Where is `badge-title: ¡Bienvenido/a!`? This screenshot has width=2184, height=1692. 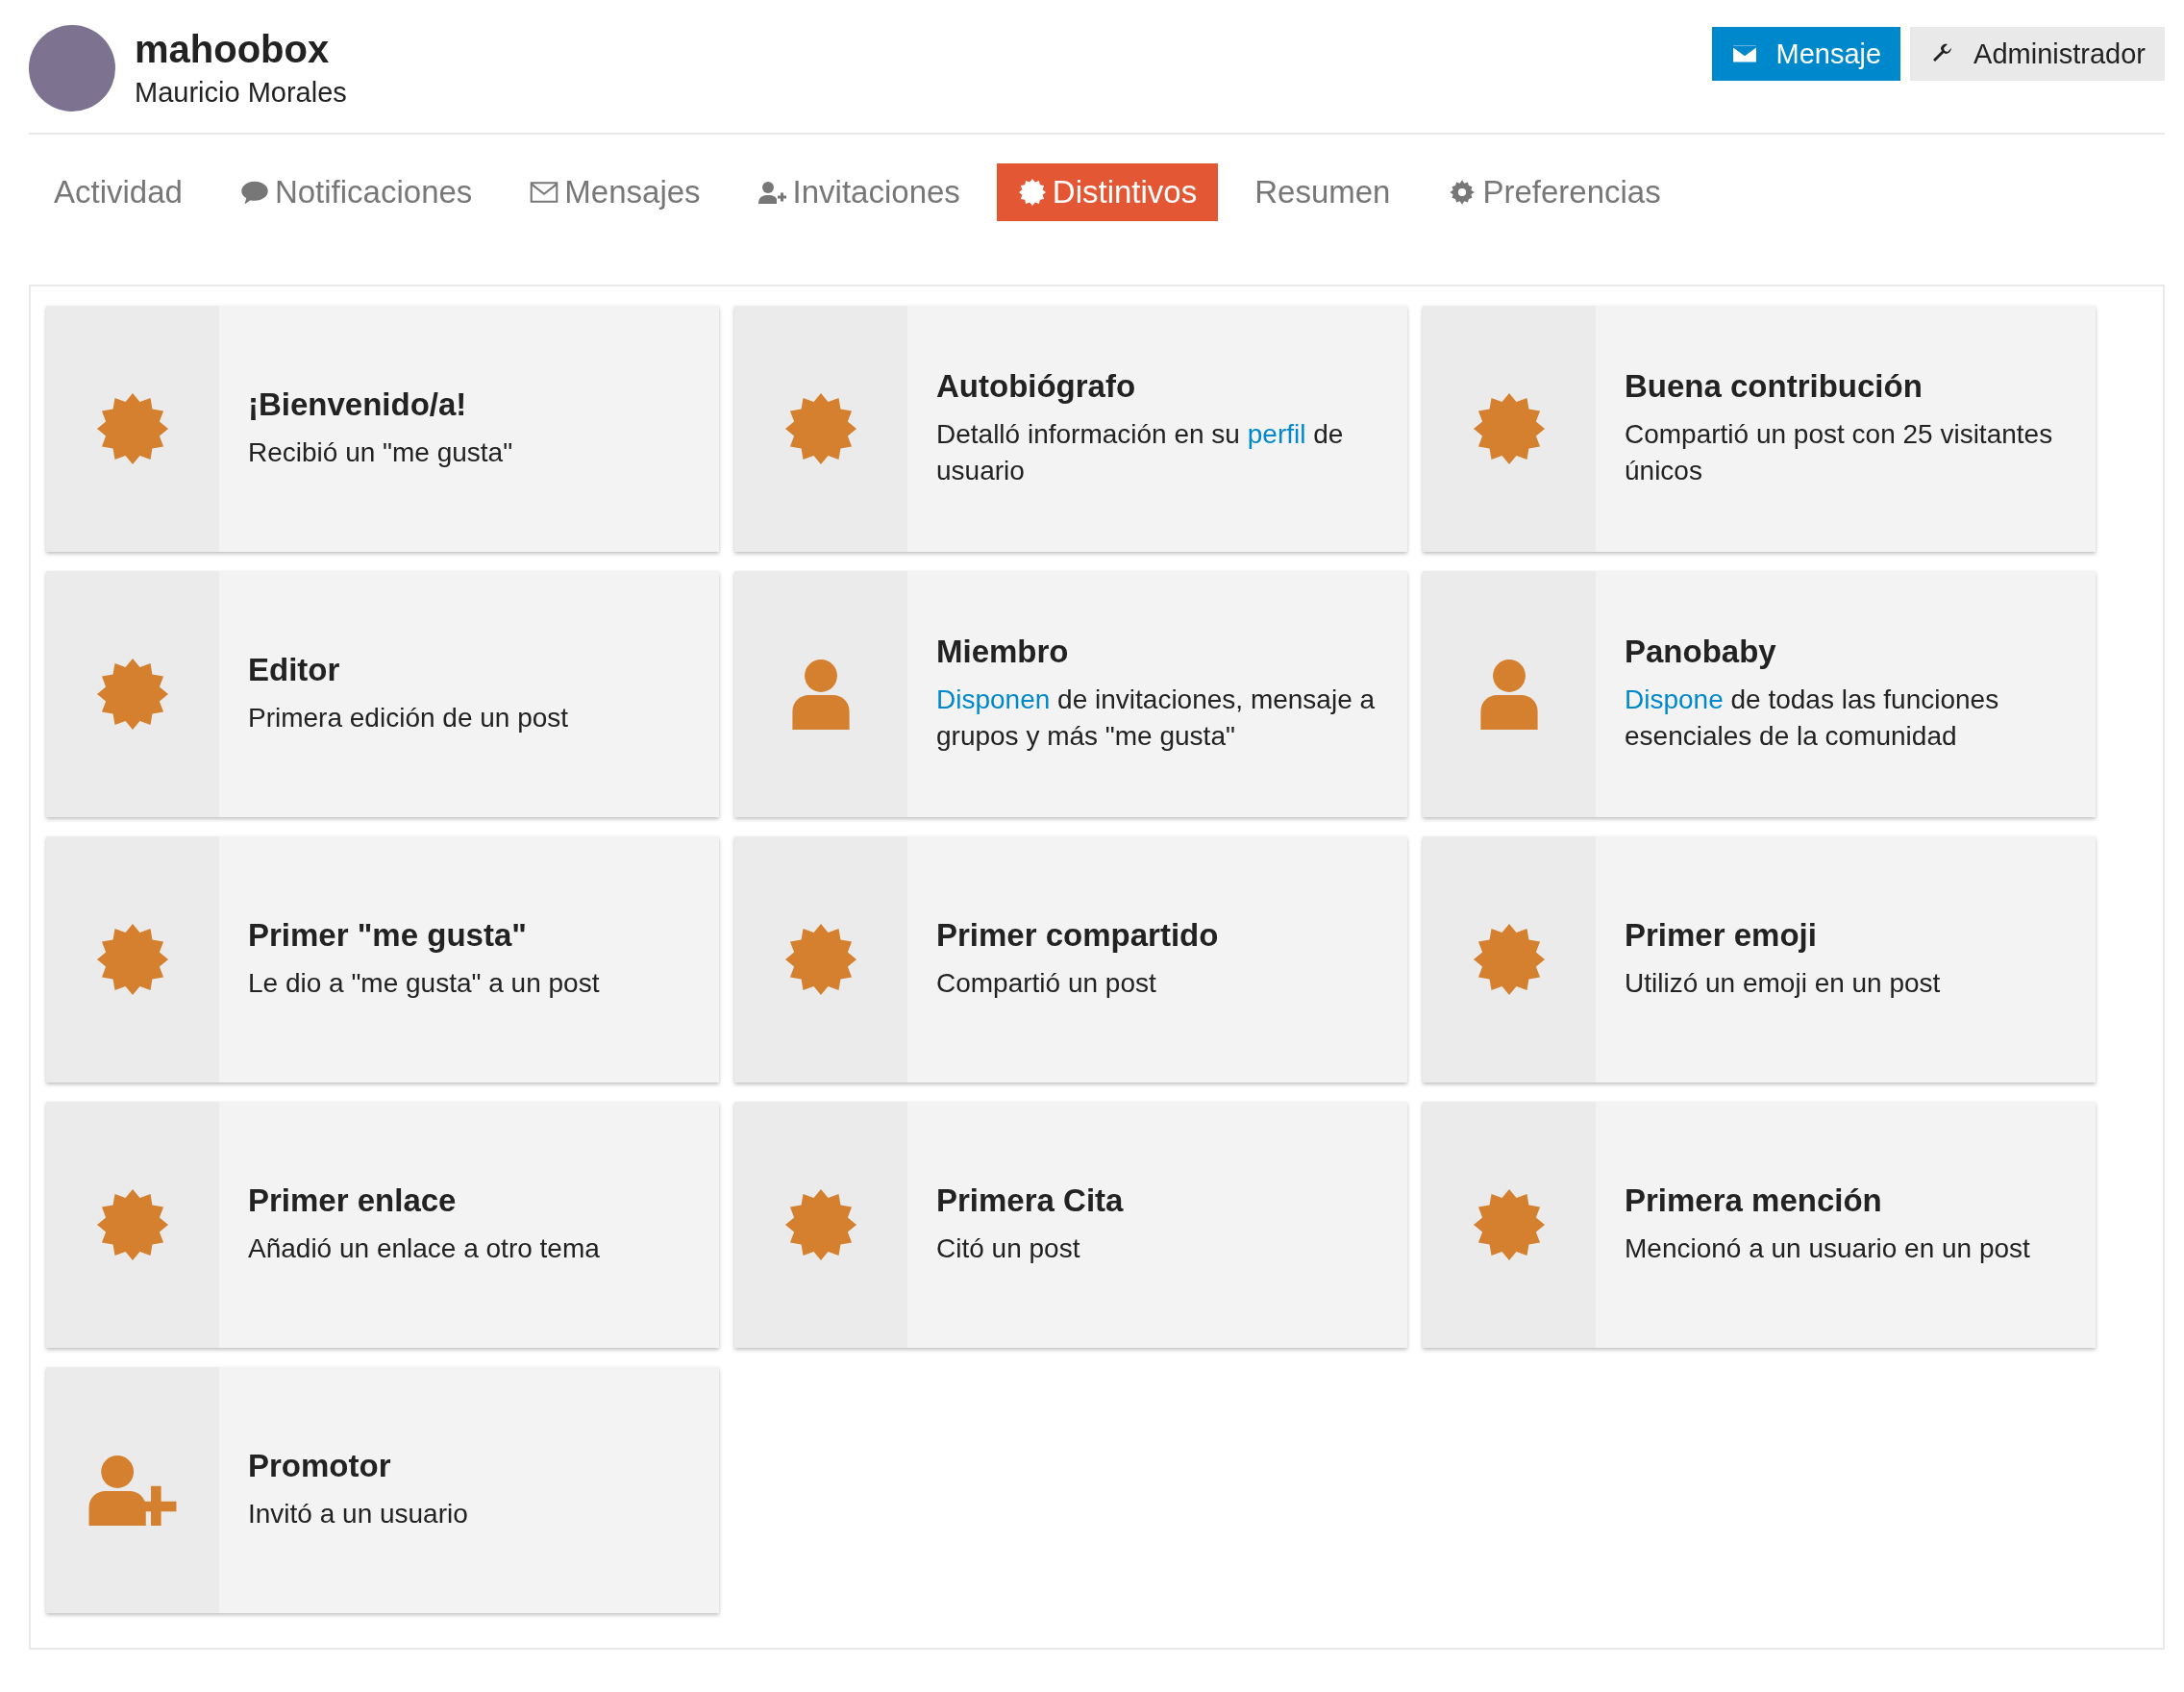 badge-title: ¡Bienvenido/a! is located at coordinates (358, 404).